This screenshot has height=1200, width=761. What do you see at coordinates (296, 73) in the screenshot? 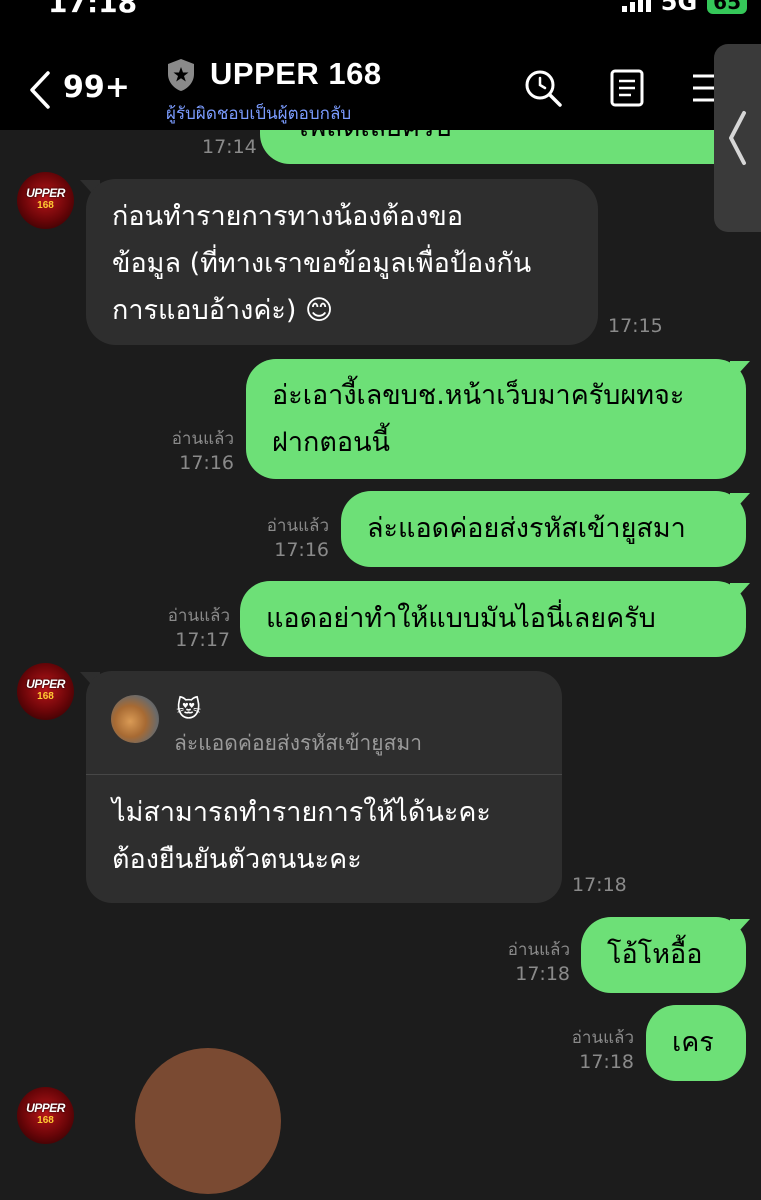
I see `chat-title: UPPER 168` at bounding box center [296, 73].